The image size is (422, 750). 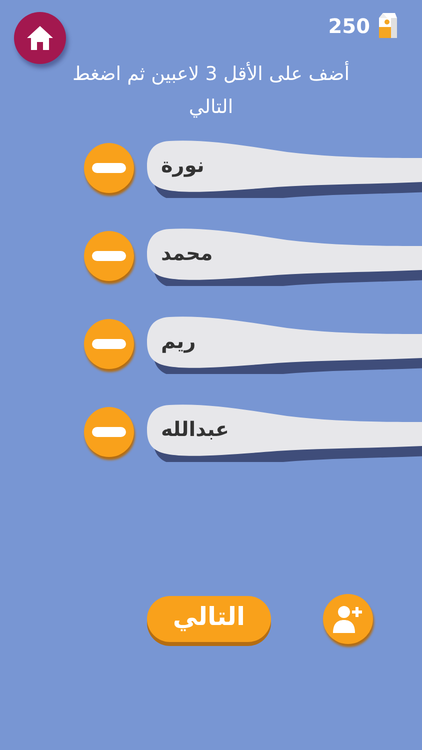 I want to click on home-button, so click(x=40, y=38).